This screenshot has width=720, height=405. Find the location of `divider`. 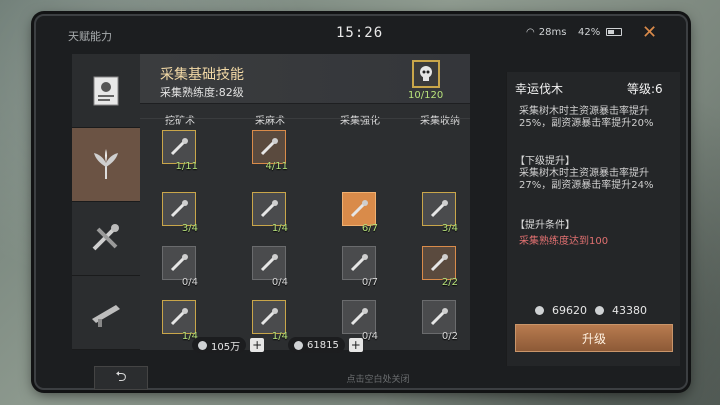

divider is located at coordinates (305, 118).